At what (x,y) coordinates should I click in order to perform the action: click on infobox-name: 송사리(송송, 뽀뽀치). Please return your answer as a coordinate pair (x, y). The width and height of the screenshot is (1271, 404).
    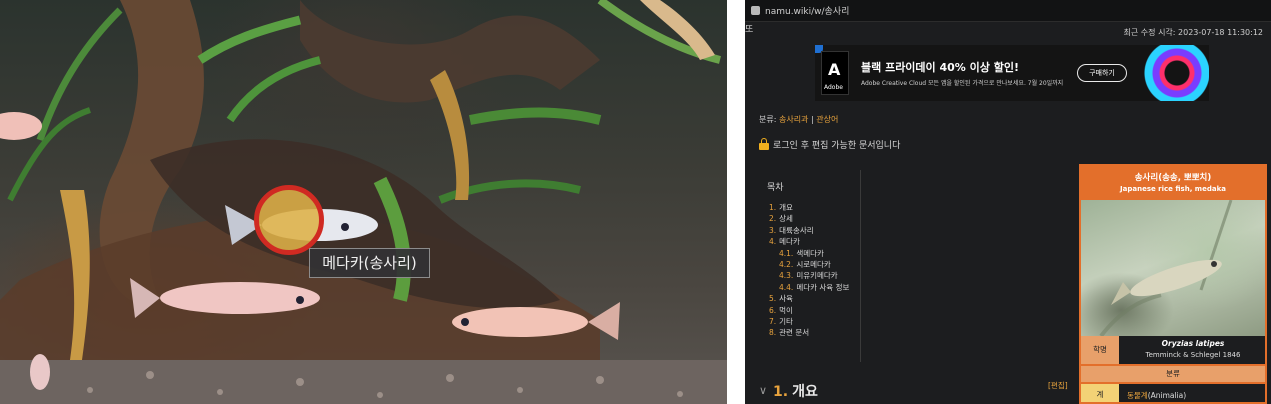
    Looking at the image, I should click on (1173, 178).